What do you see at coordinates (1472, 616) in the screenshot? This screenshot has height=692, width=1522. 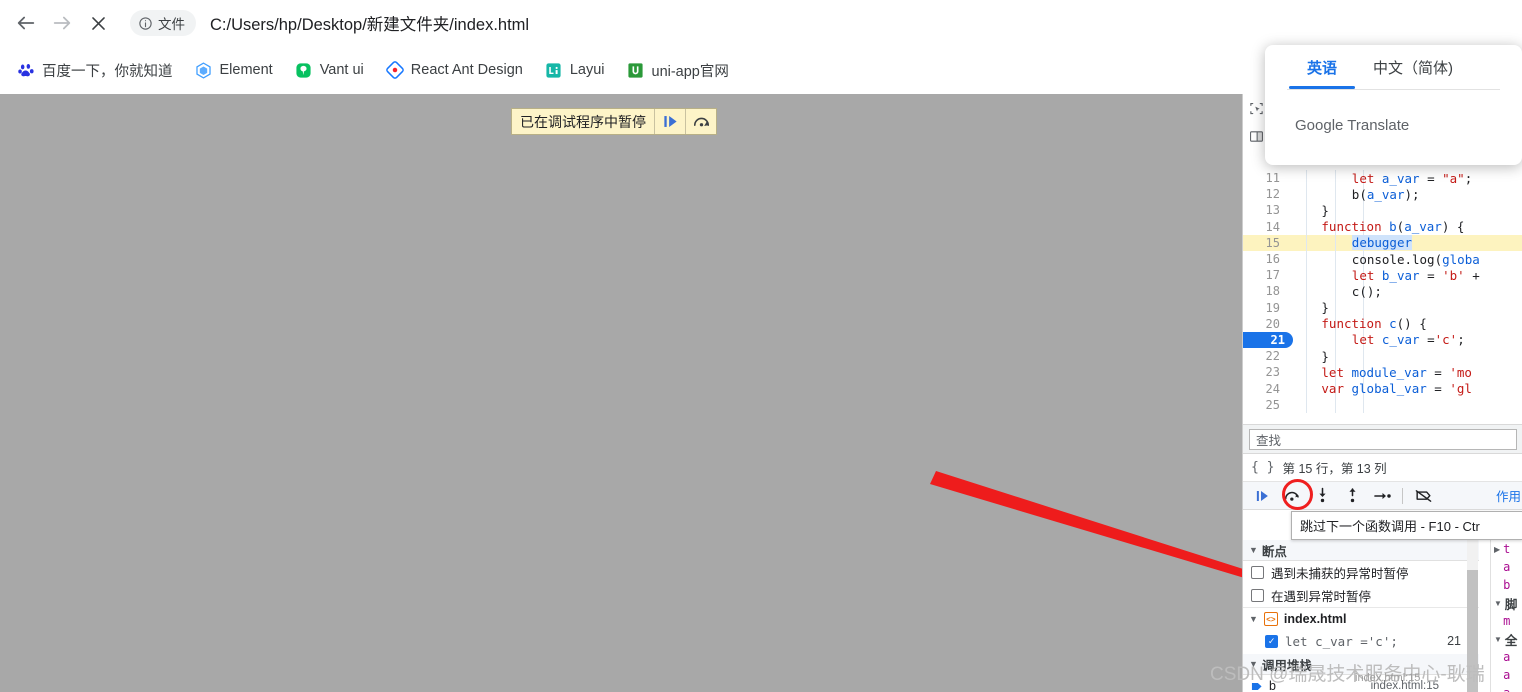 I see `breakpoints-scrollbar` at bounding box center [1472, 616].